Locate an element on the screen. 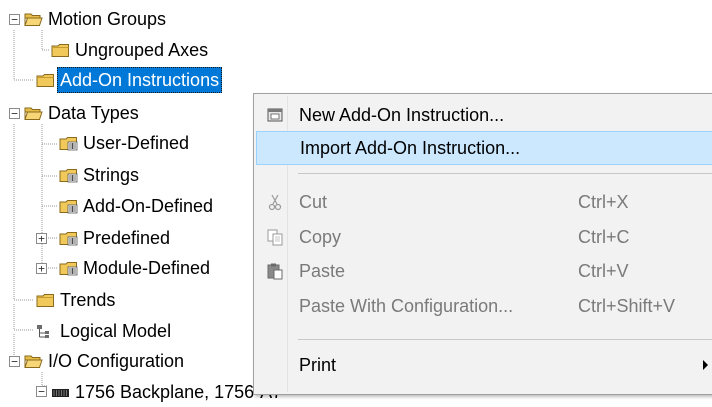  tree-item-label: Trends is located at coordinates (88, 300).